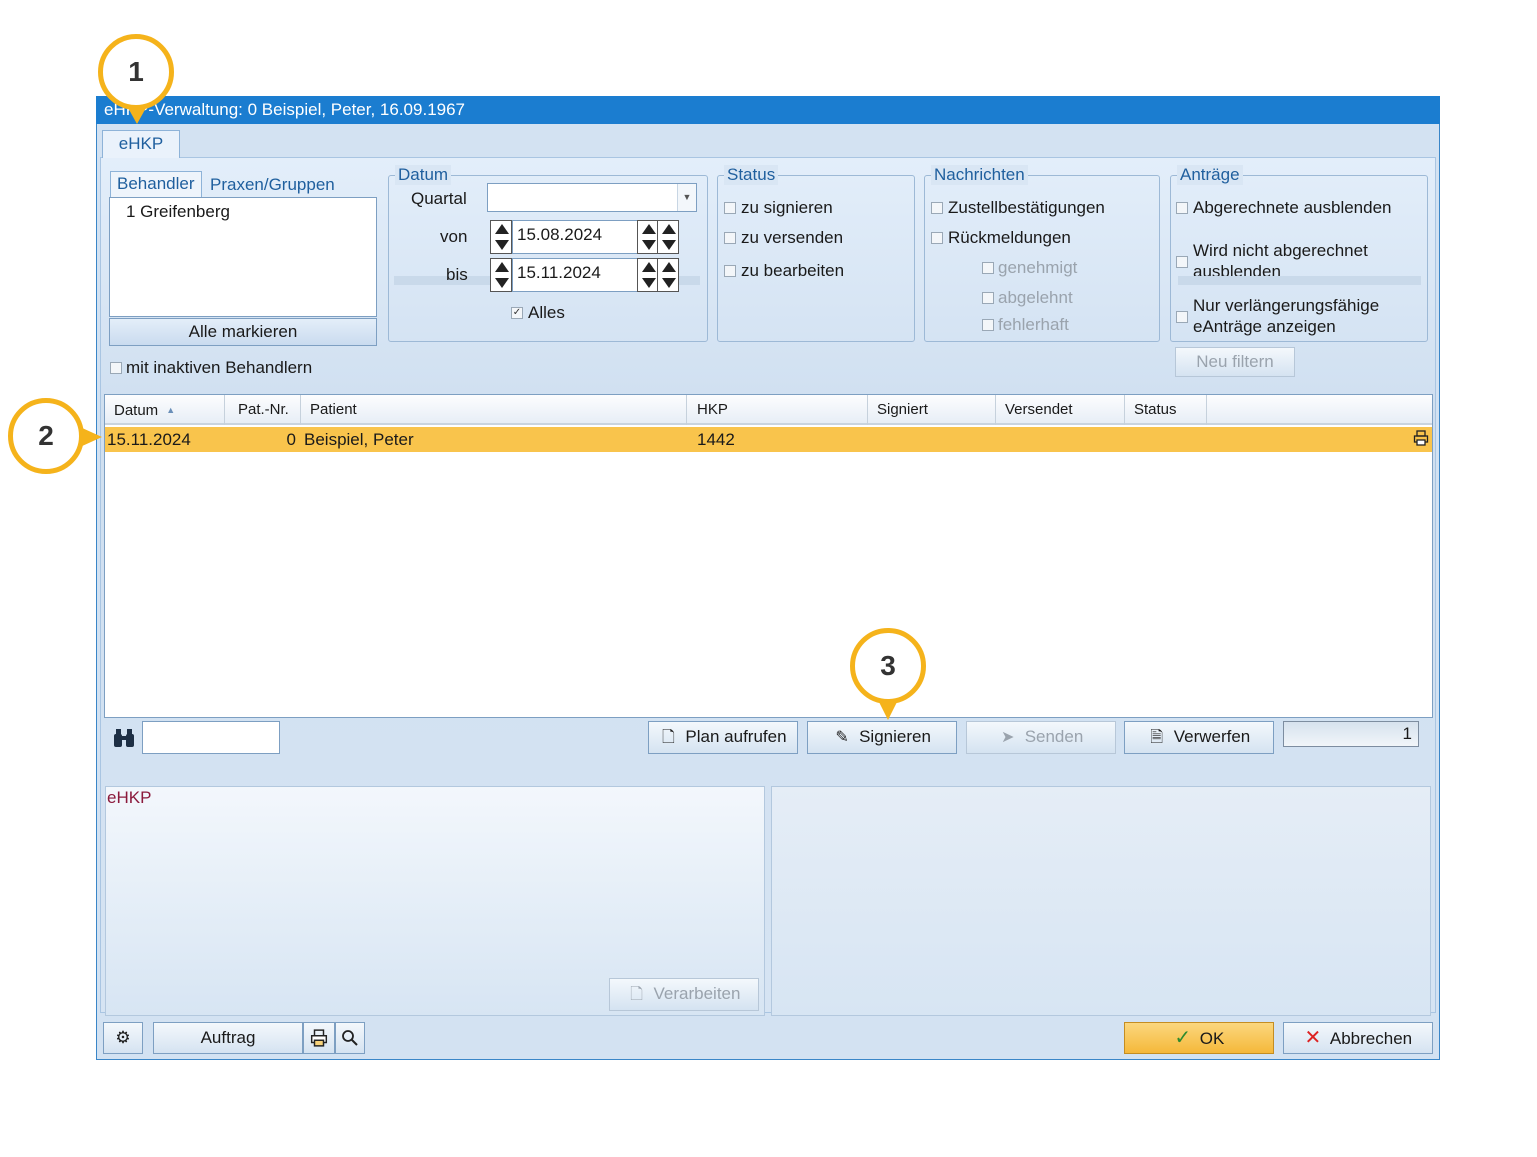 This screenshot has height=1157, width=1537. I want to click on von-date-input: 15.08.2024, so click(575, 237).